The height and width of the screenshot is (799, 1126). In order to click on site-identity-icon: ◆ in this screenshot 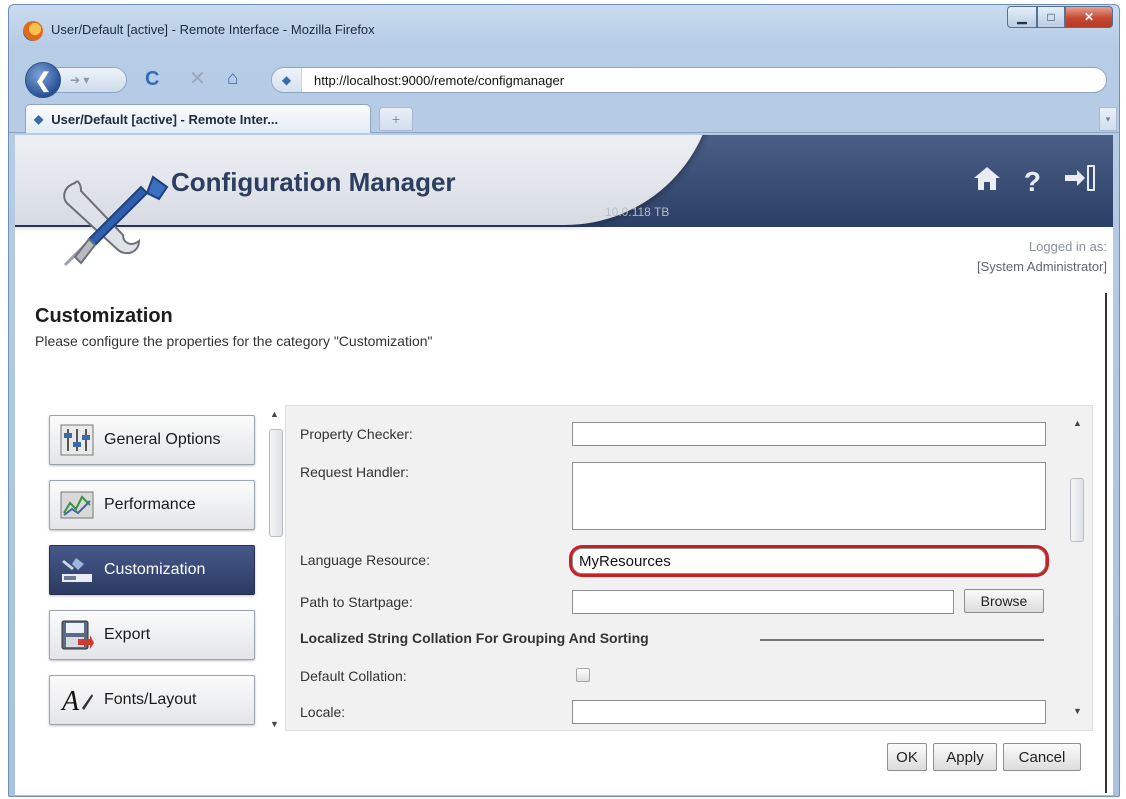, I will do `click(287, 80)`.